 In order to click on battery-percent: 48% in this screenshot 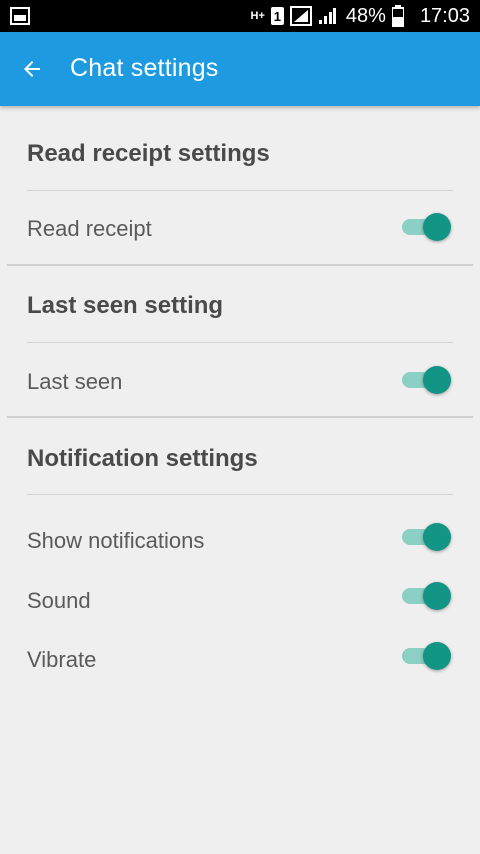, I will do `click(365, 15)`.